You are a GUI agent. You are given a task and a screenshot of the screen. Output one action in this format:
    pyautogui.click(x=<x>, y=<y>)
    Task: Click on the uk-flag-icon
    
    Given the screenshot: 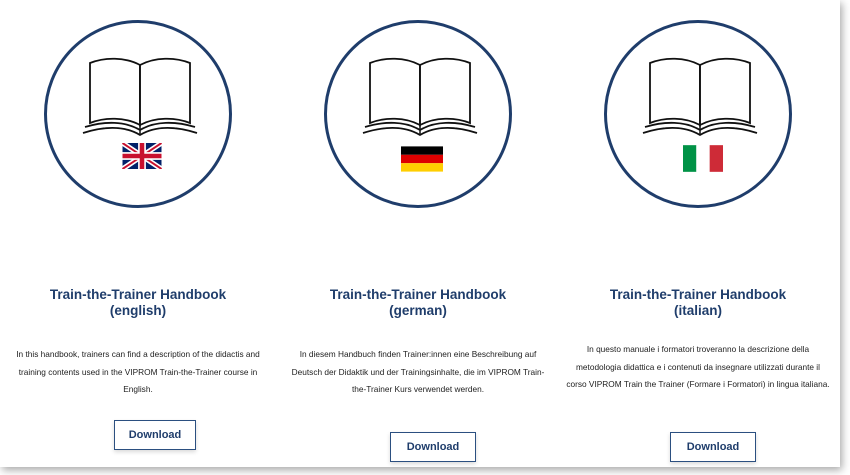 What is the action you would take?
    pyautogui.click(x=142, y=156)
    